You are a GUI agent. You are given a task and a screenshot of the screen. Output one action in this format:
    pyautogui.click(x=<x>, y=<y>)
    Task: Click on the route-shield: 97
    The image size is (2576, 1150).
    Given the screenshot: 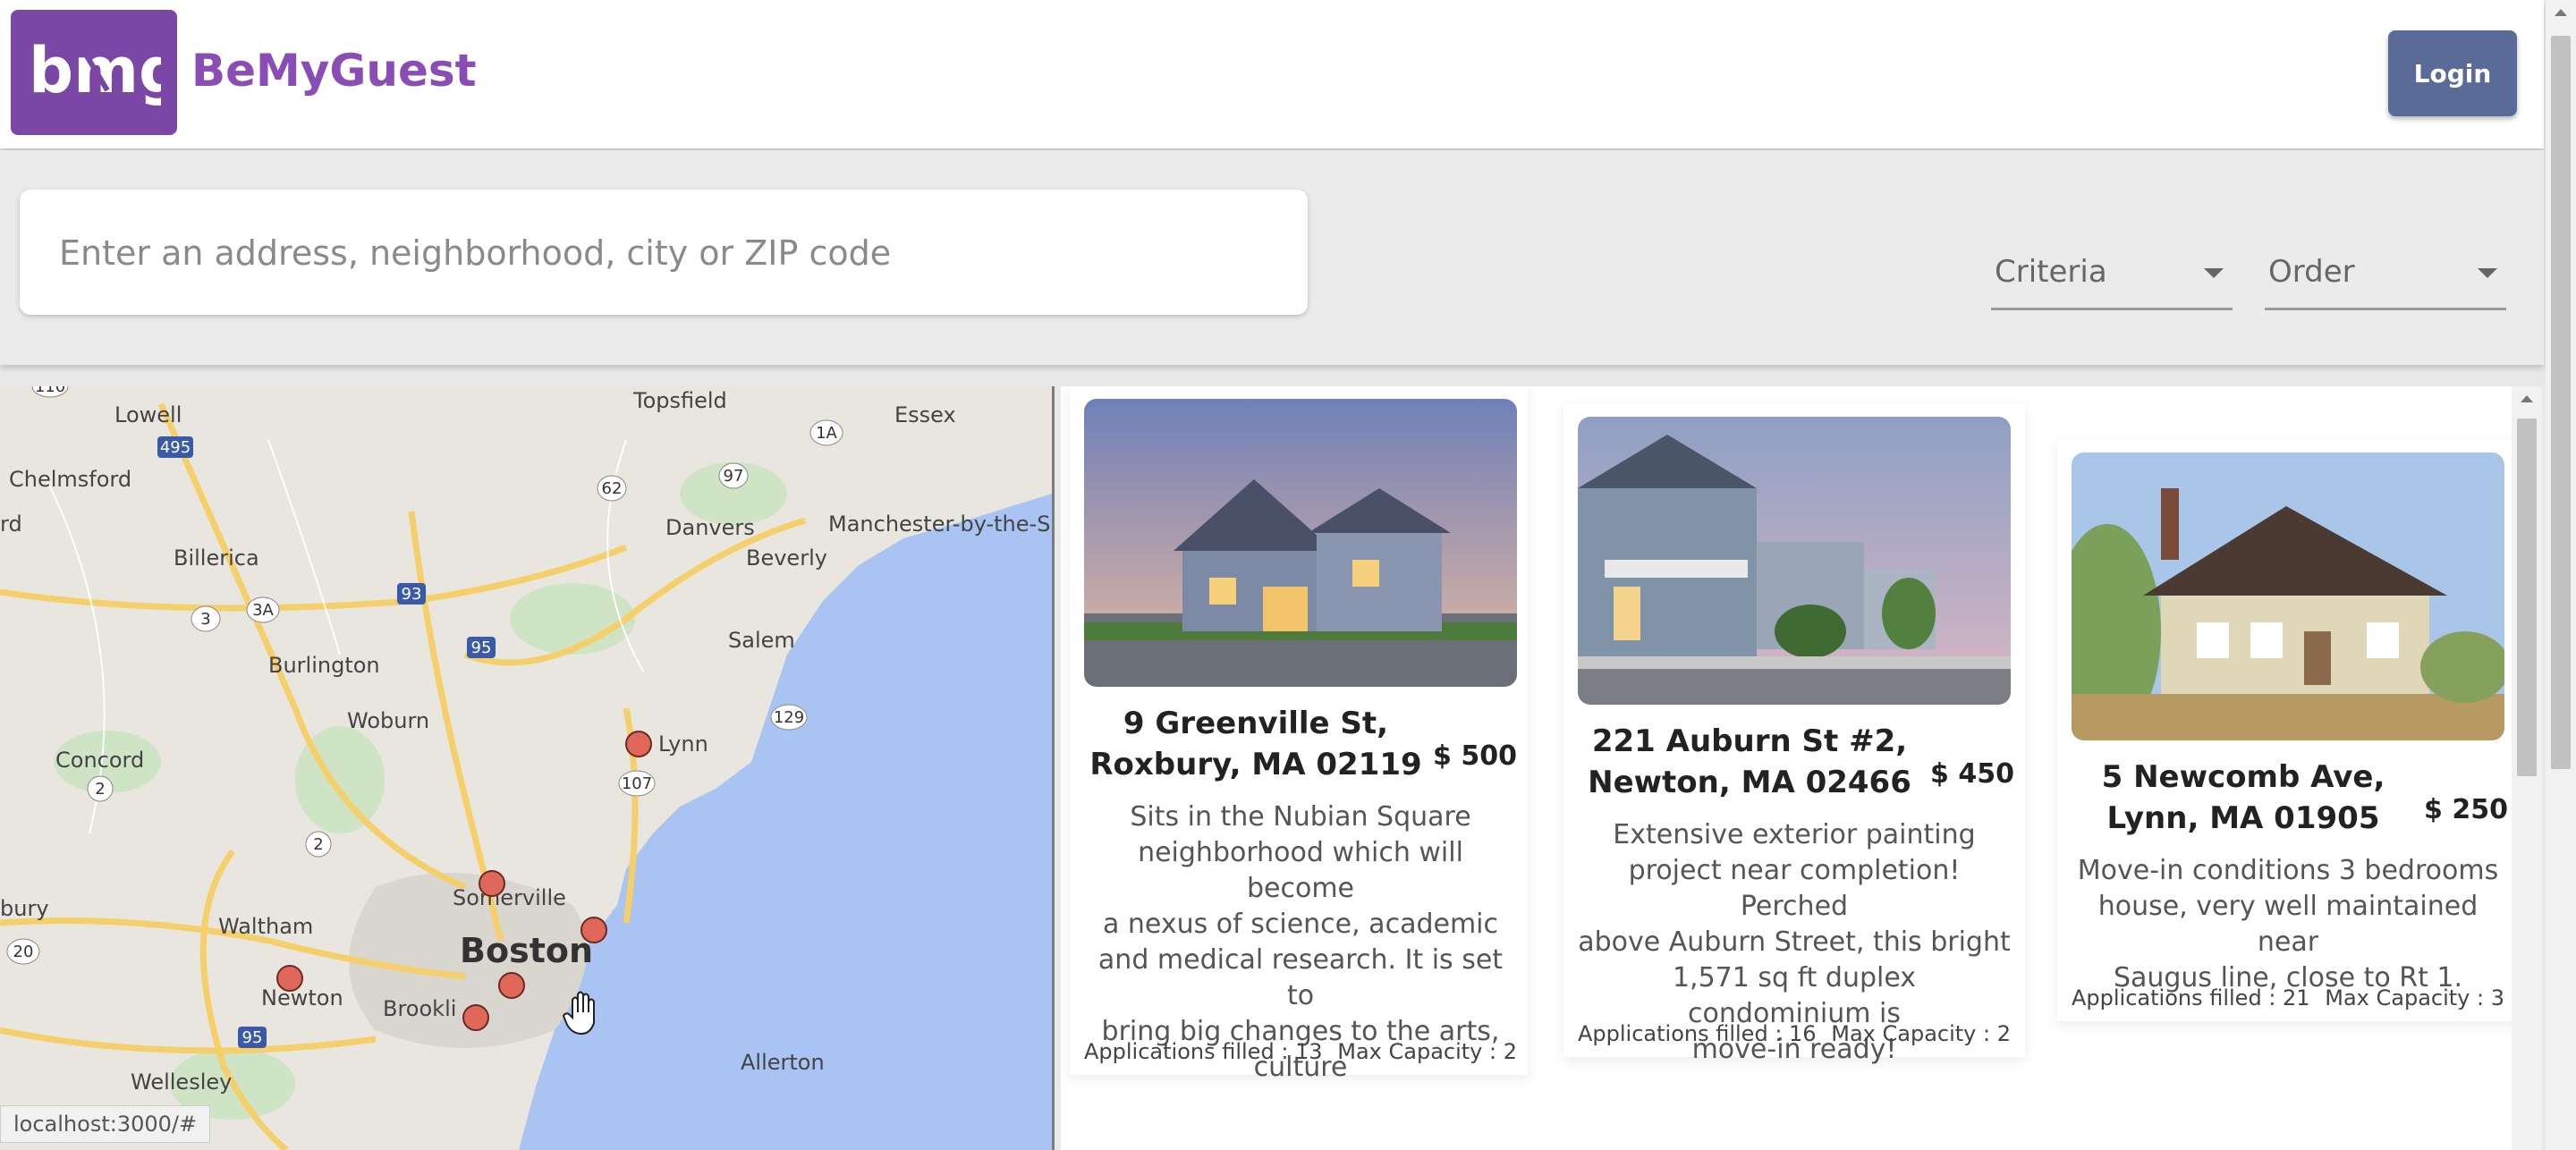 What is the action you would take?
    pyautogui.click(x=734, y=476)
    